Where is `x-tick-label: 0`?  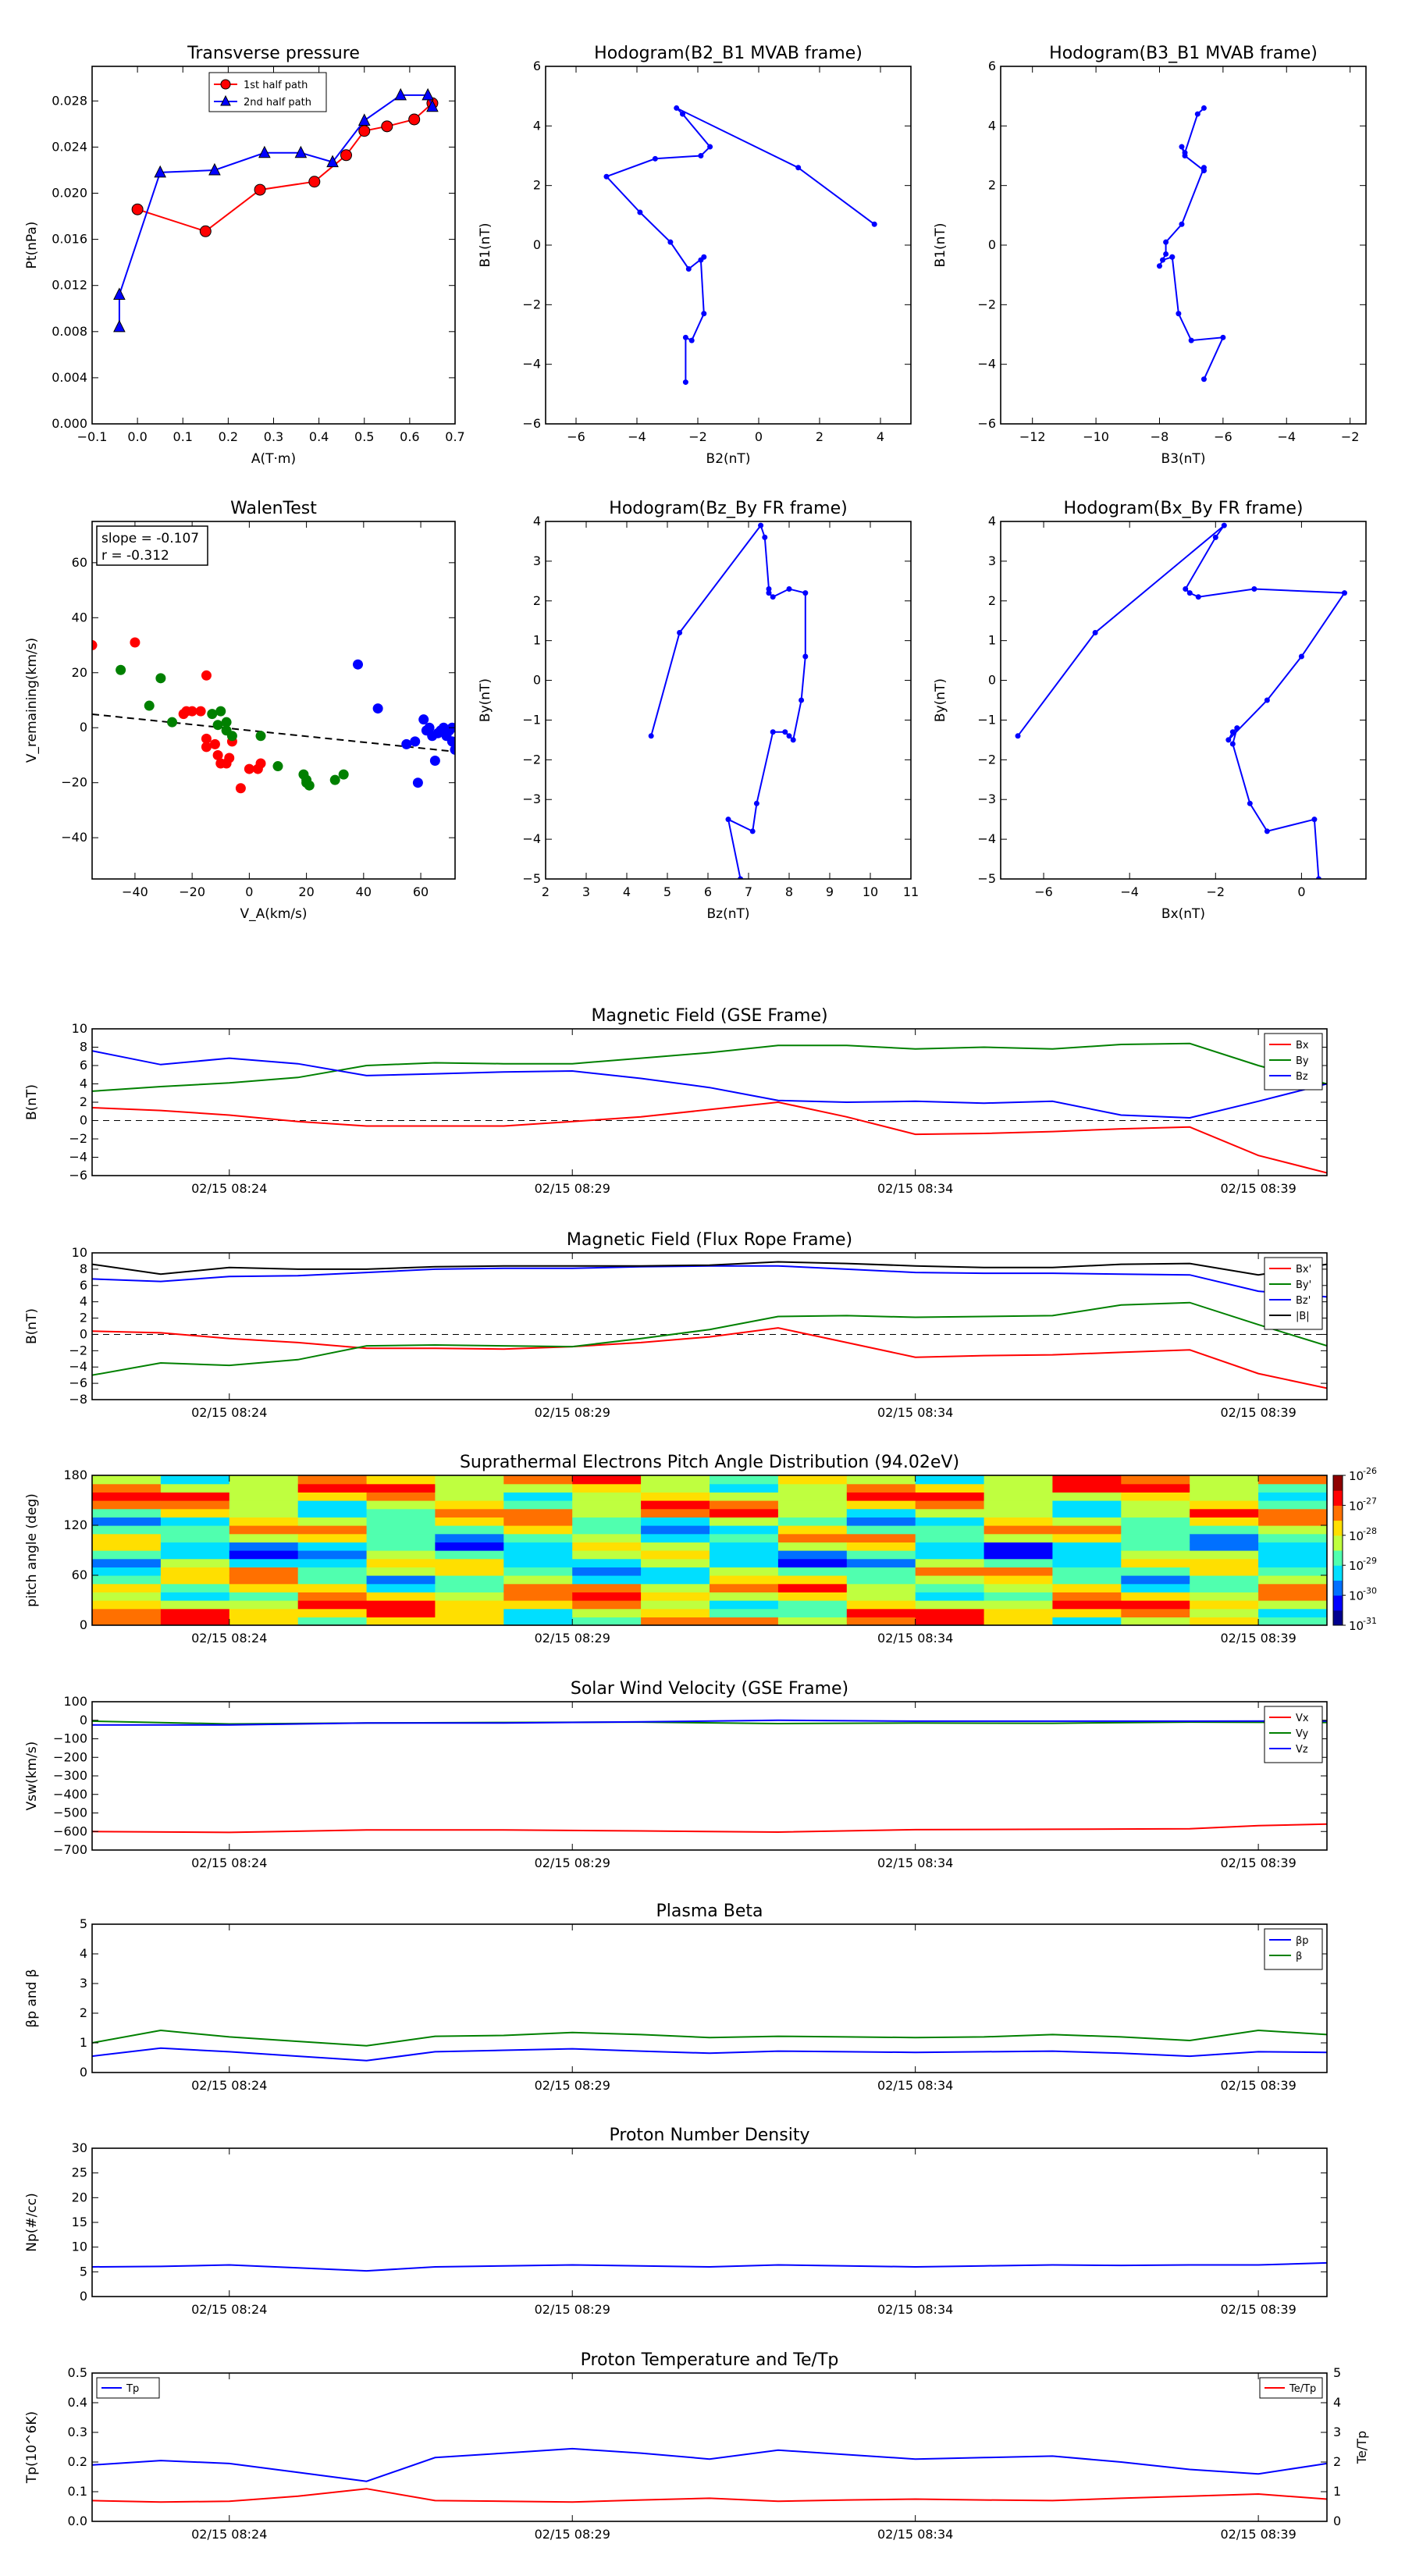
x-tick-label: 0 is located at coordinates (1301, 891).